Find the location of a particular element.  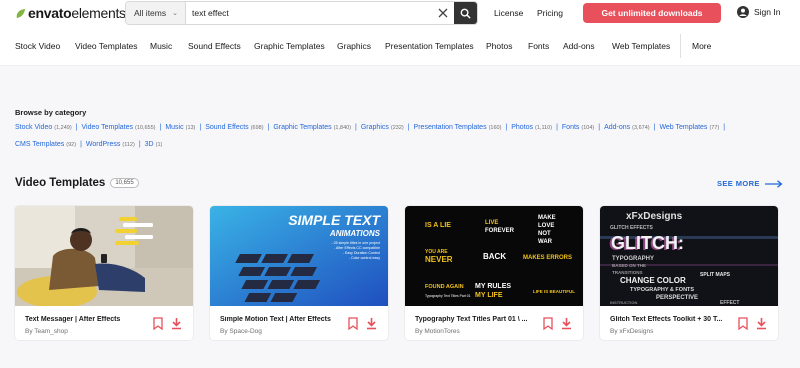

category-link-video-templates: Video Templates (10,655) is located at coordinates (119, 127).